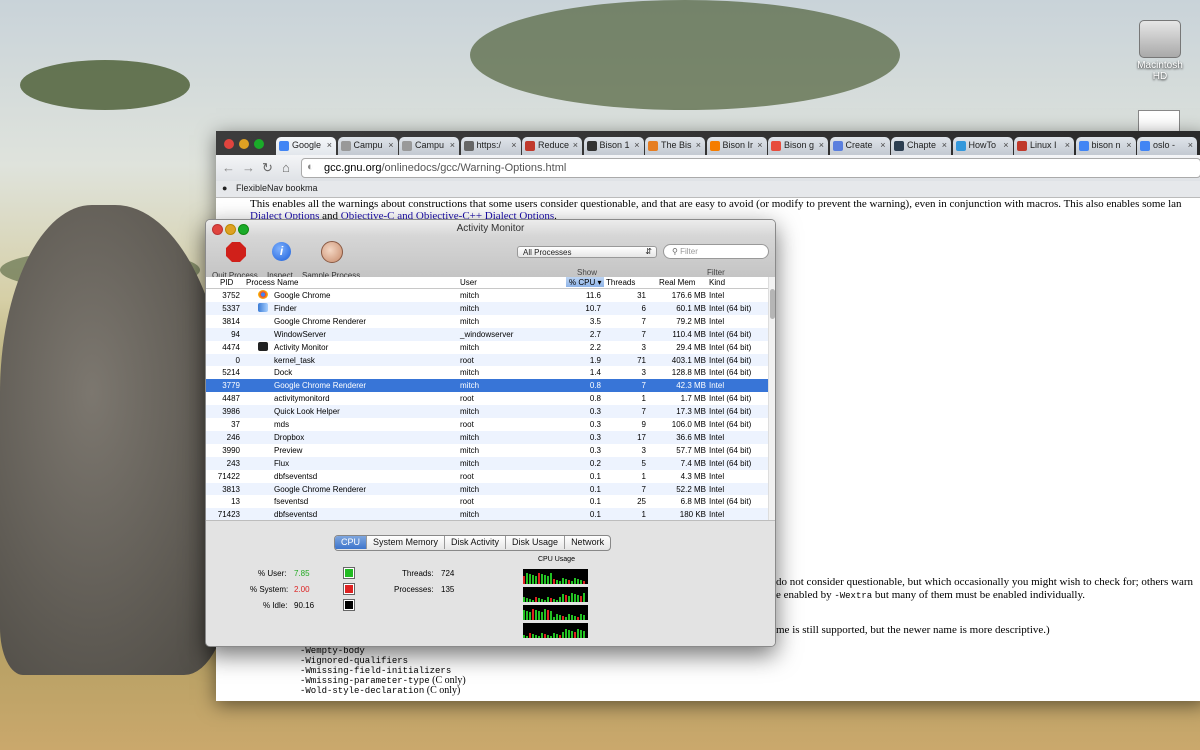 The width and height of the screenshot is (1200, 750). Describe the element at coordinates (476, 542) in the screenshot. I see `tab-disk-activity: Disk Activity` at that location.